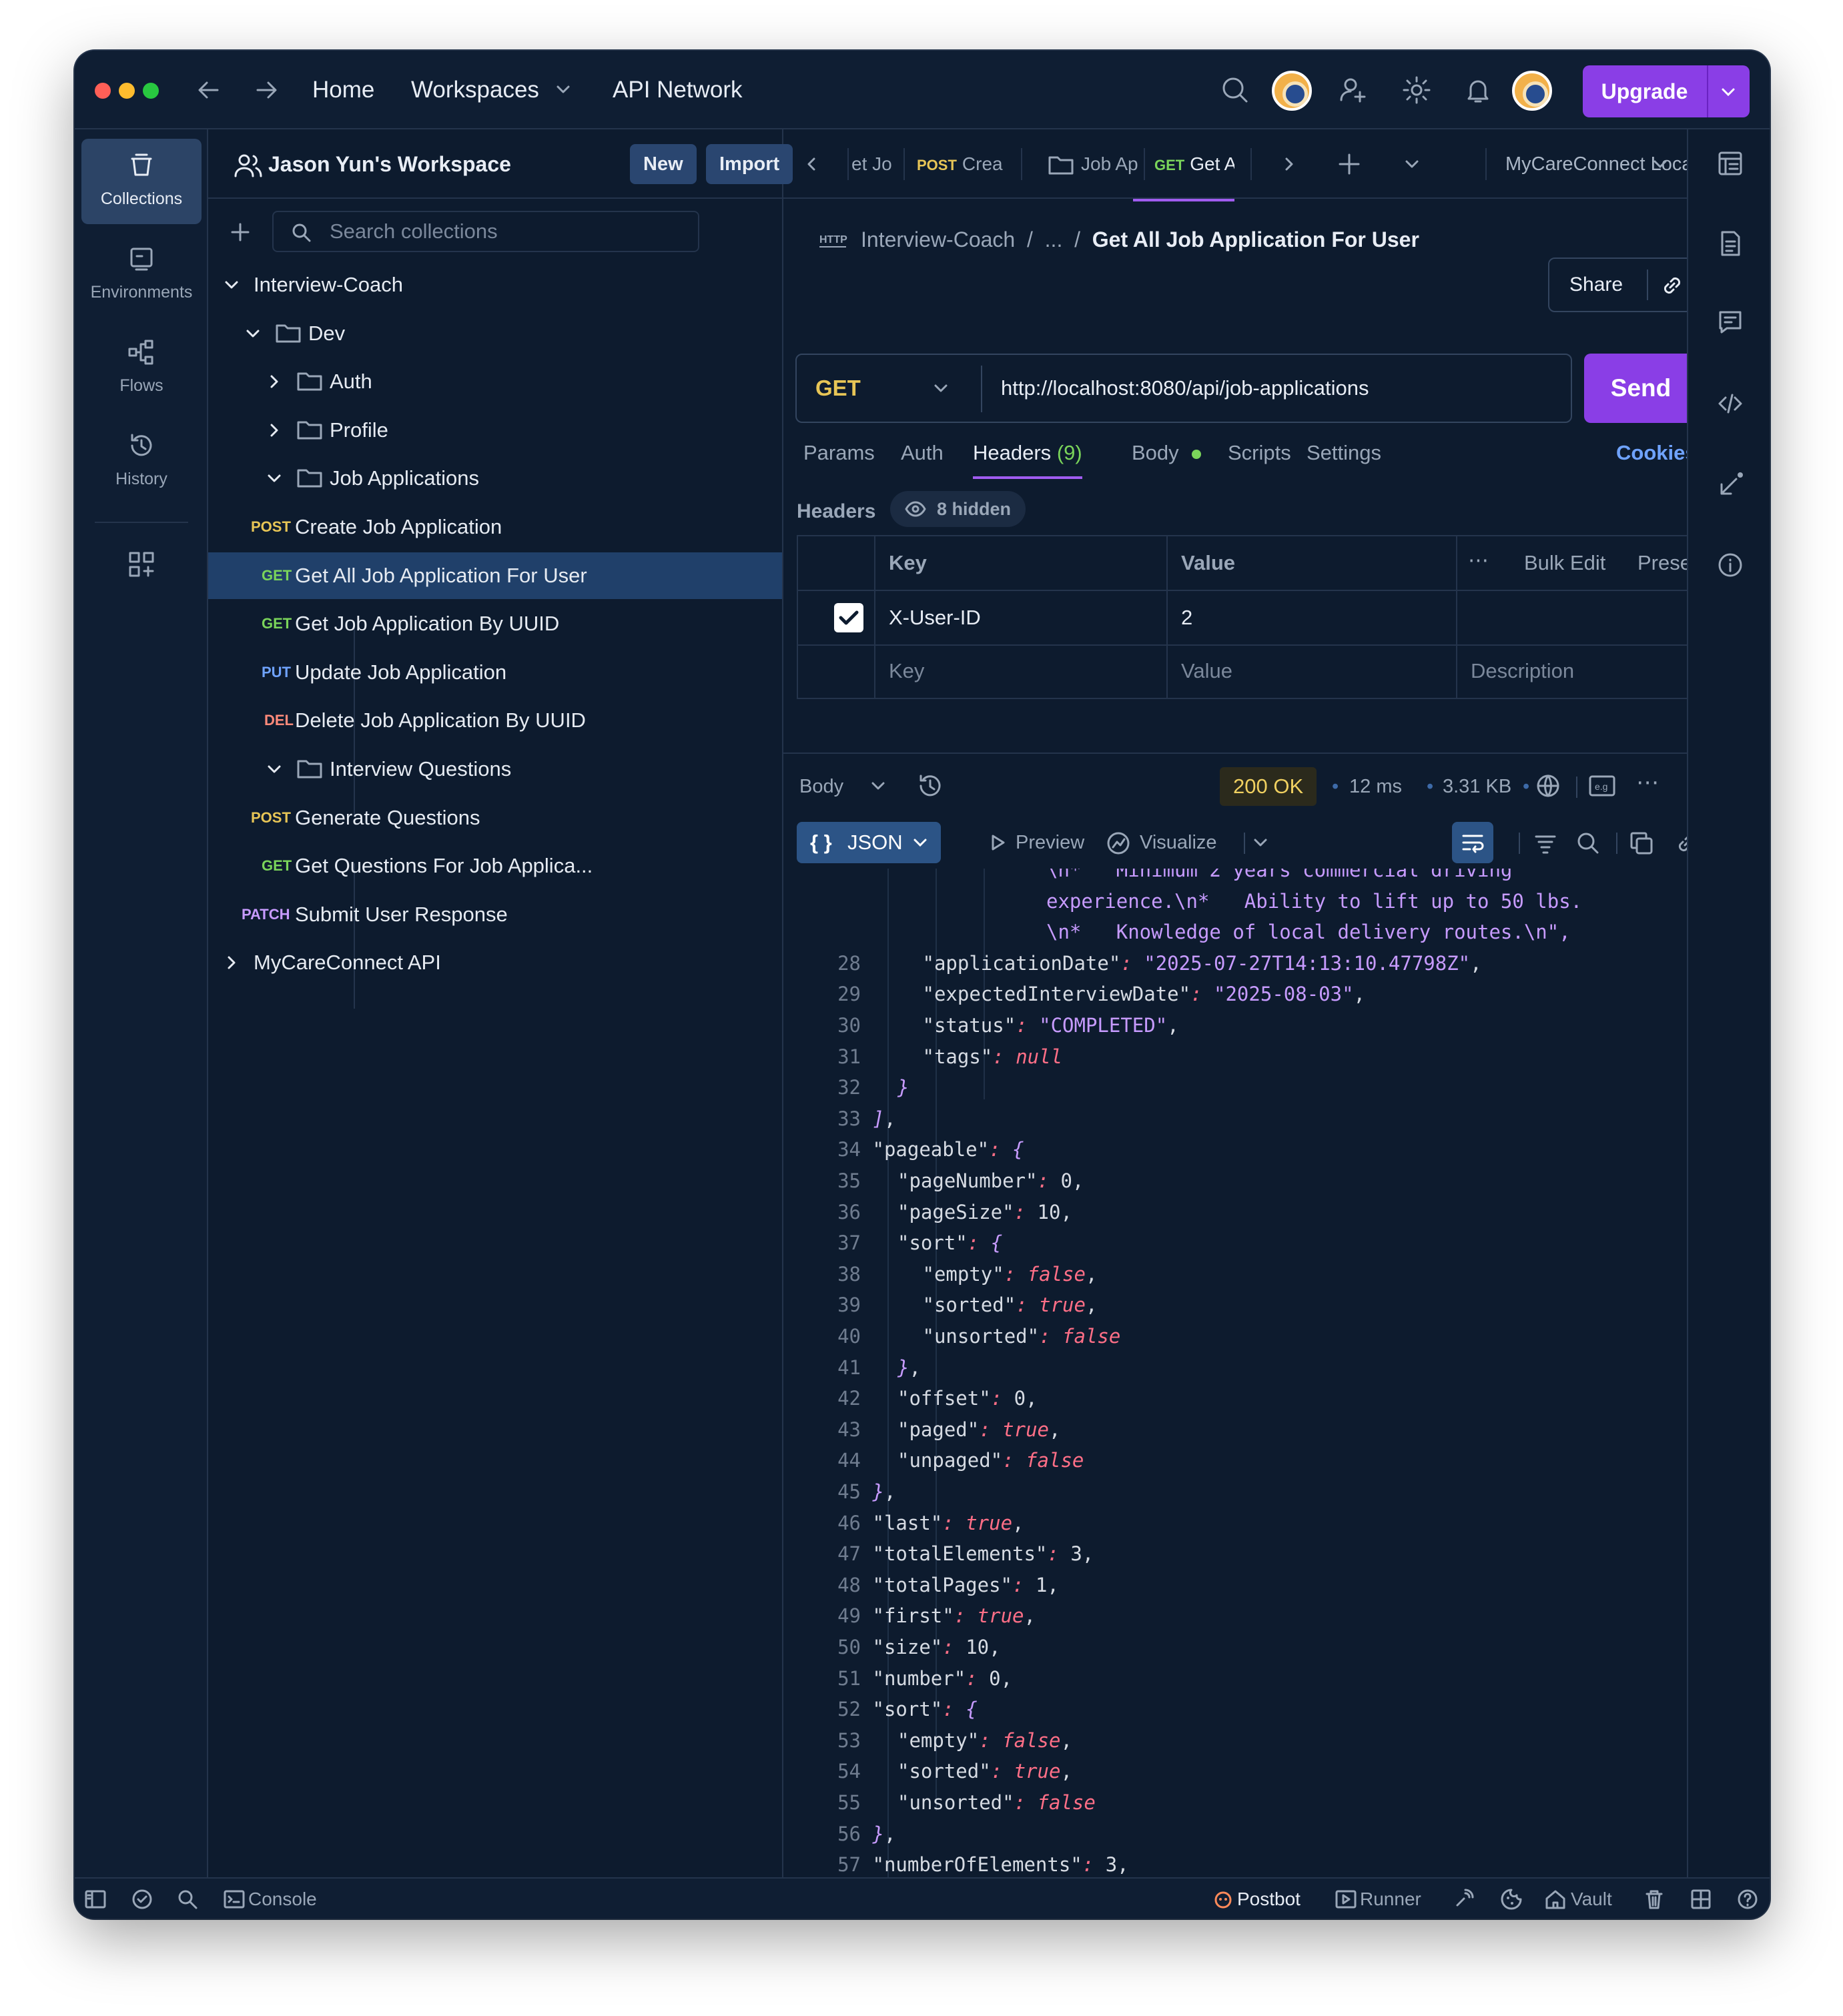 Image resolution: width=1843 pixels, height=2016 pixels. I want to click on rail-item-collections: Collections, so click(141, 181).